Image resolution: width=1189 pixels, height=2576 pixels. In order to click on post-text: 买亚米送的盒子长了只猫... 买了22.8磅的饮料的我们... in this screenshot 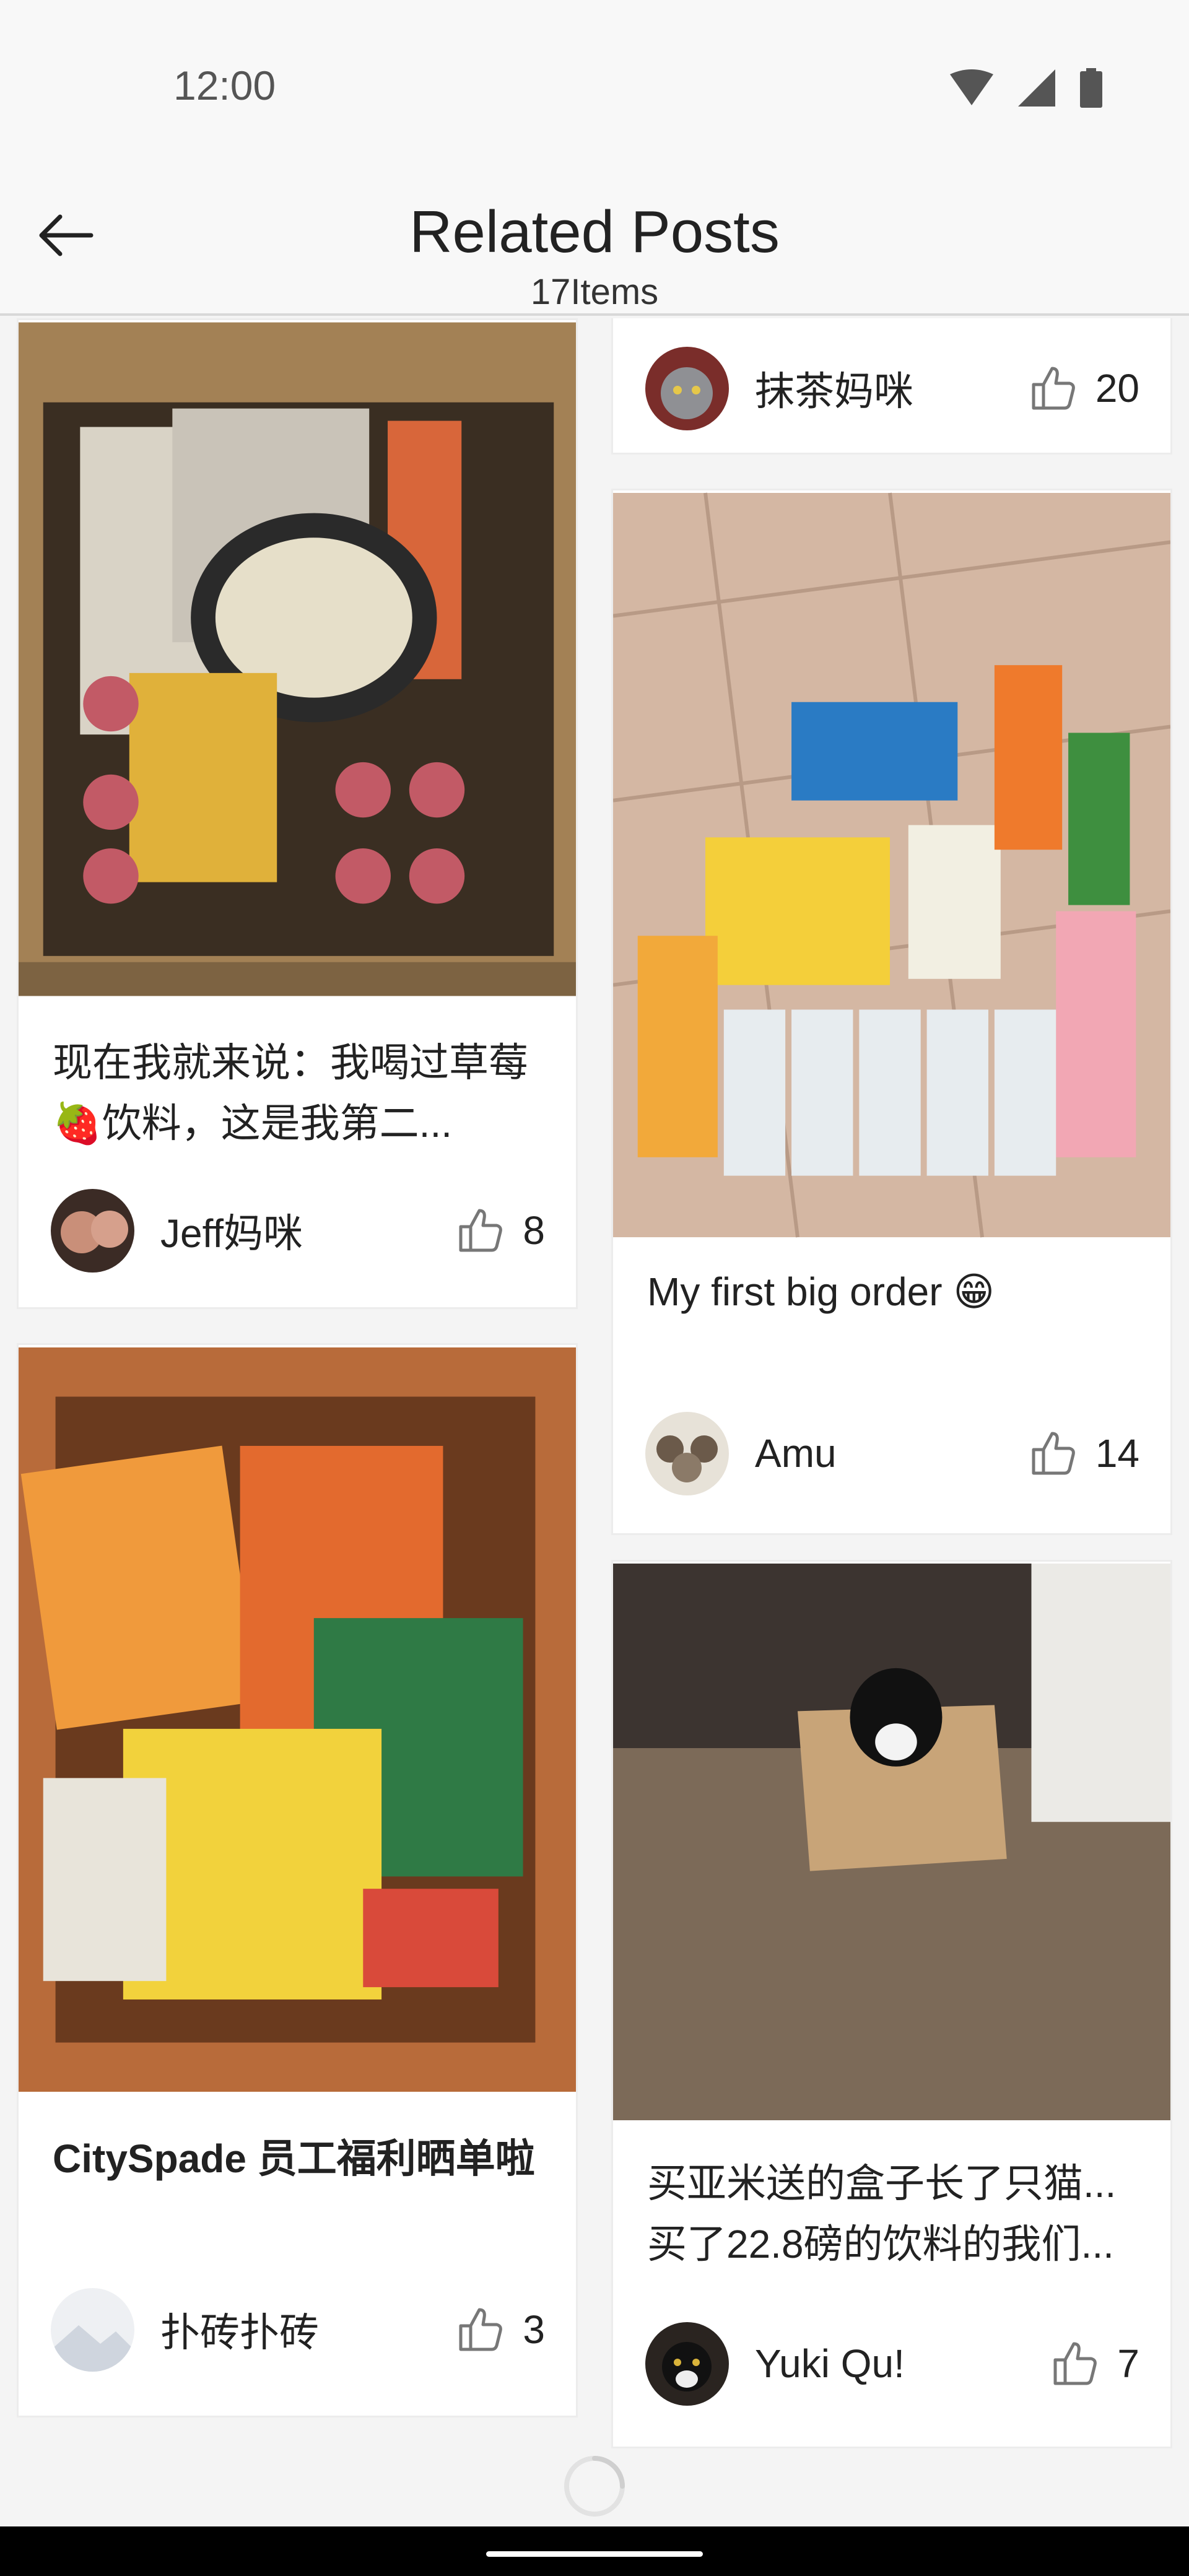, I will do `click(882, 2213)`.